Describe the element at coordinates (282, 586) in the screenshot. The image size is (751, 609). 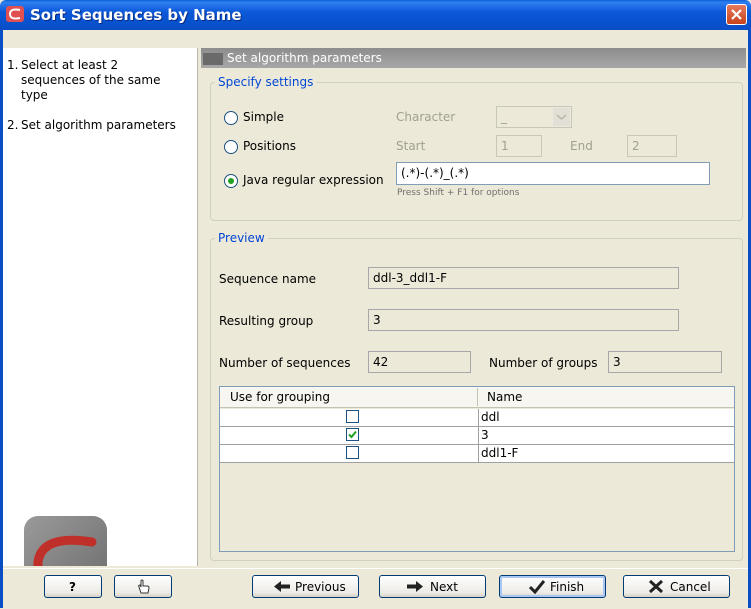
I see `arrow-left-icon` at that location.